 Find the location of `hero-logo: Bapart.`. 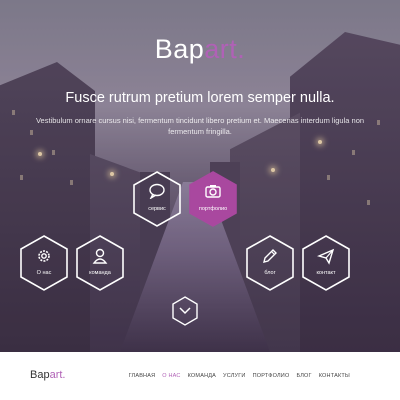

hero-logo: Bapart. is located at coordinates (200, 49).